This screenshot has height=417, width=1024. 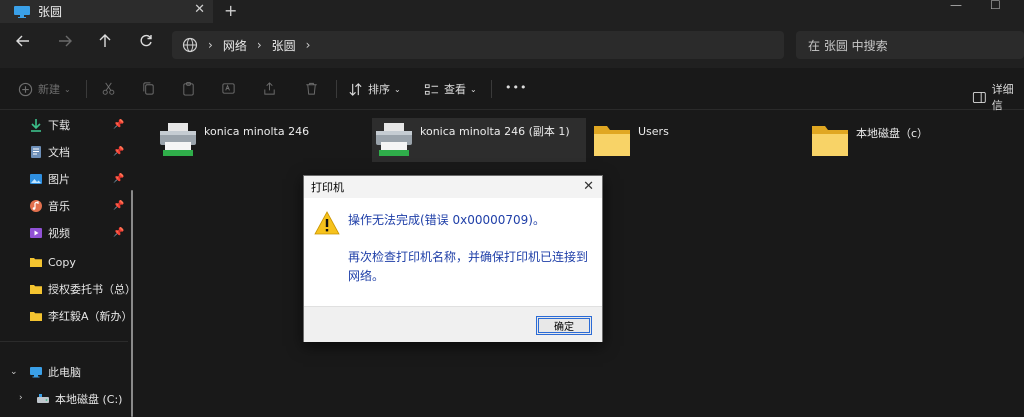 I want to click on copy-icon, so click(x=148, y=88).